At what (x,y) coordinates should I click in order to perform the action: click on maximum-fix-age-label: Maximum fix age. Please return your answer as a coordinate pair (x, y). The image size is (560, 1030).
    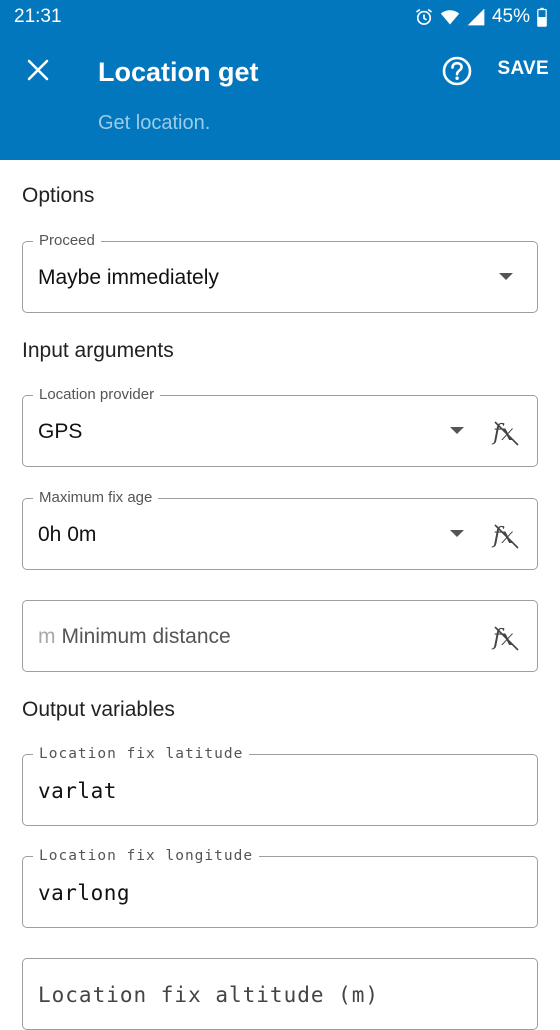
    Looking at the image, I should click on (96, 498).